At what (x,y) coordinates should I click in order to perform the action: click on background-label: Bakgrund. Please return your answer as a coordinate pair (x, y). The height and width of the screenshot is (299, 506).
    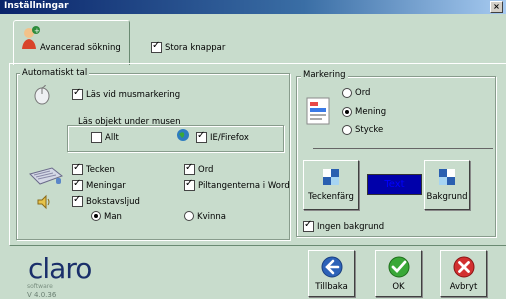
    Looking at the image, I should click on (447, 197).